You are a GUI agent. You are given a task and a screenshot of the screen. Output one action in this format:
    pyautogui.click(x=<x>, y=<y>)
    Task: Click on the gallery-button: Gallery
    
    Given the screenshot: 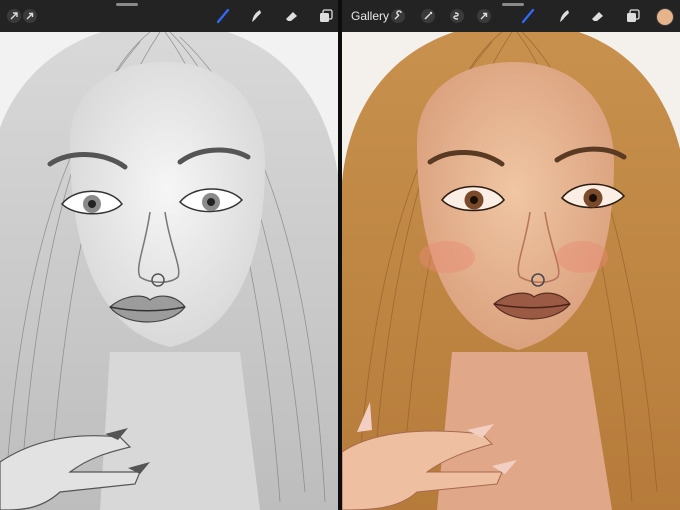 What is the action you would take?
    pyautogui.click(x=370, y=16)
    